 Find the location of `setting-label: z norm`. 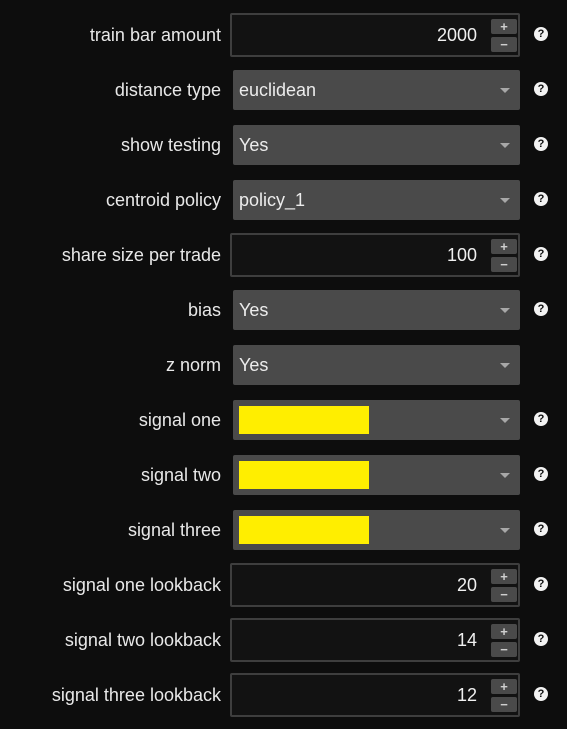

setting-label: z norm is located at coordinates (193, 365).